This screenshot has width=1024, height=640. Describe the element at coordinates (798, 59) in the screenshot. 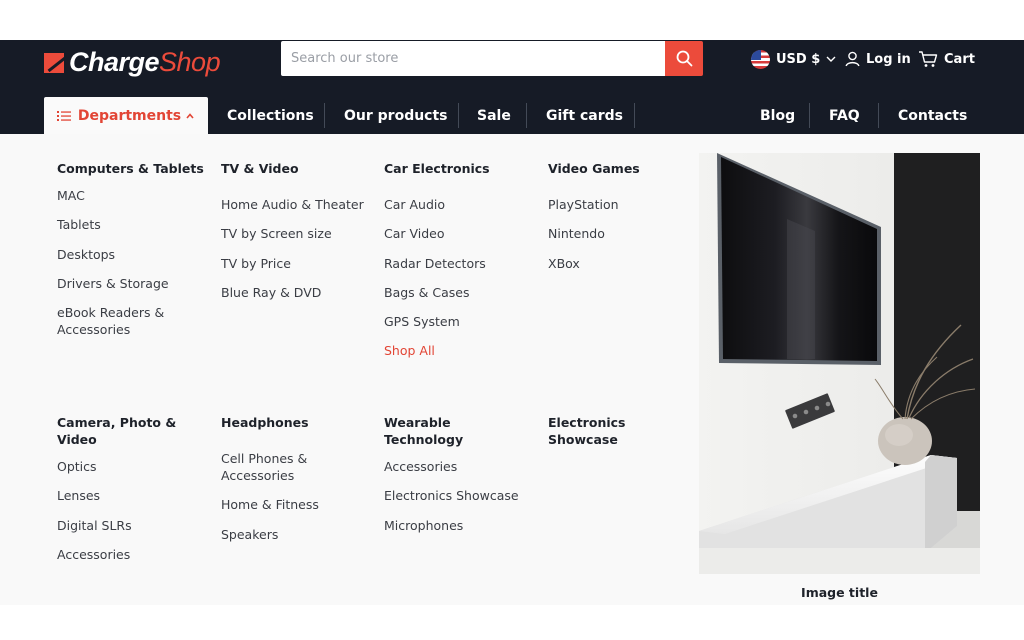

I see `currency-label: USD $` at that location.